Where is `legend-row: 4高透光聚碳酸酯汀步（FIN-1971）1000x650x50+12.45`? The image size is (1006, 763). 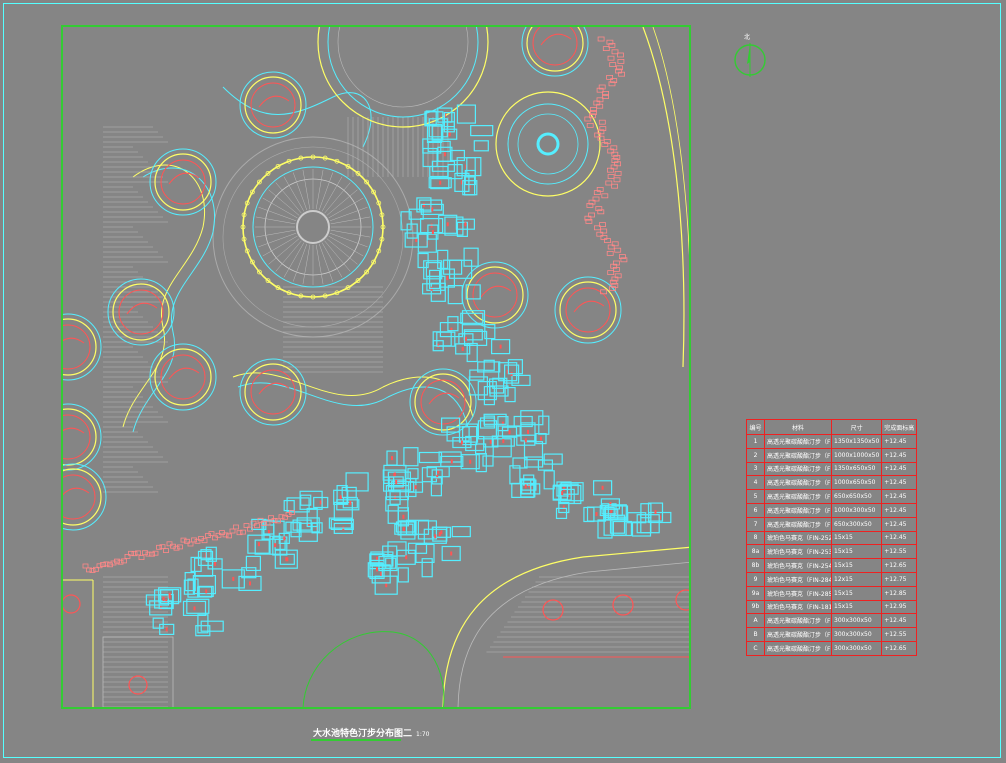 legend-row: 4高透光聚碳酸酯汀步（FIN-1971）1000x650x50+12.45 is located at coordinates (832, 483).